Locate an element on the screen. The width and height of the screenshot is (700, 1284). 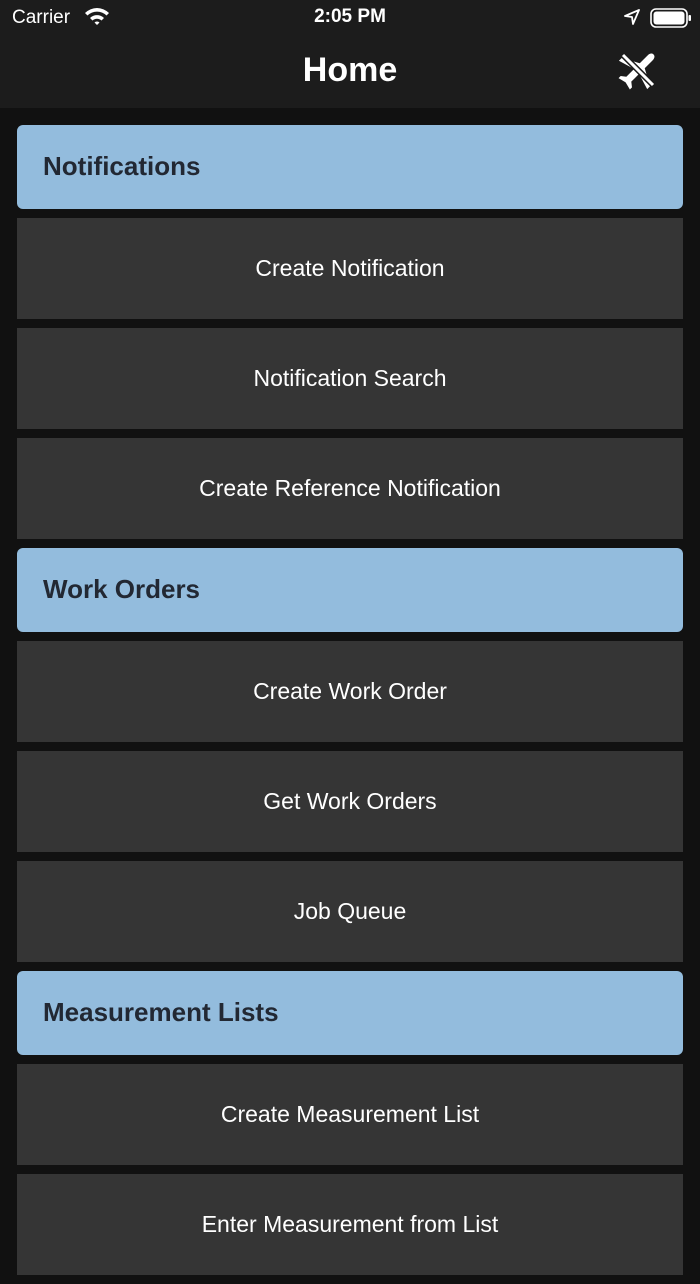
navigation-bar: Home is located at coordinates (350, 72).